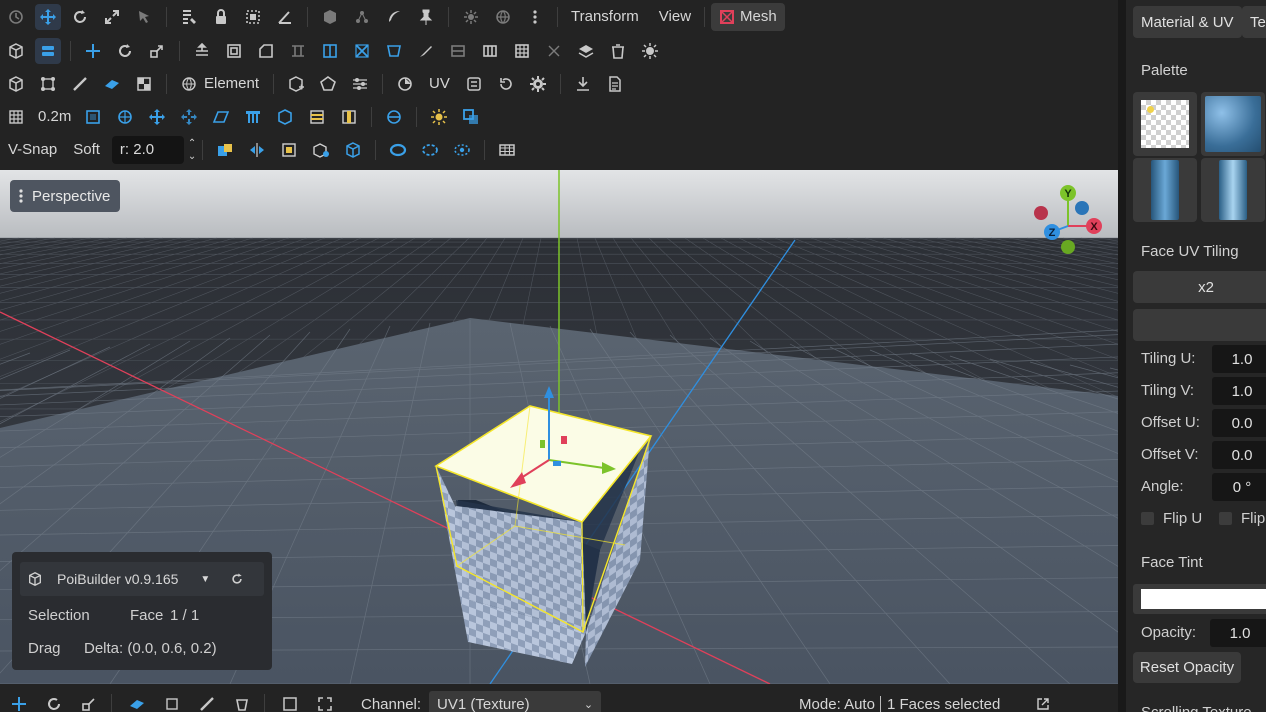 The height and width of the screenshot is (712, 1266). What do you see at coordinates (296, 84) in the screenshot?
I see `add-cube-icon` at bounding box center [296, 84].